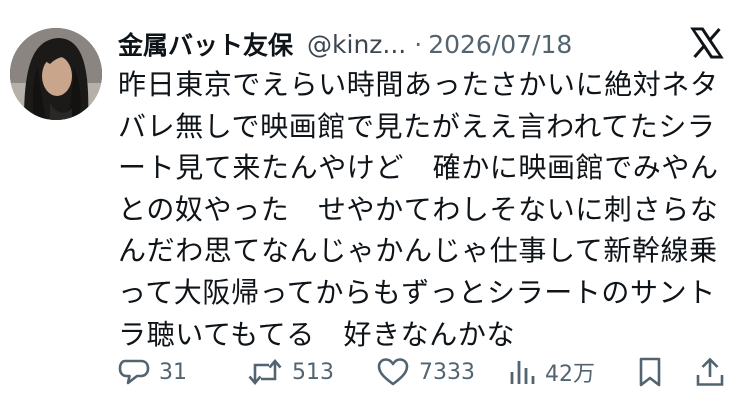 The width and height of the screenshot is (744, 399). What do you see at coordinates (393, 372) in the screenshot?
I see `heart-icon` at bounding box center [393, 372].